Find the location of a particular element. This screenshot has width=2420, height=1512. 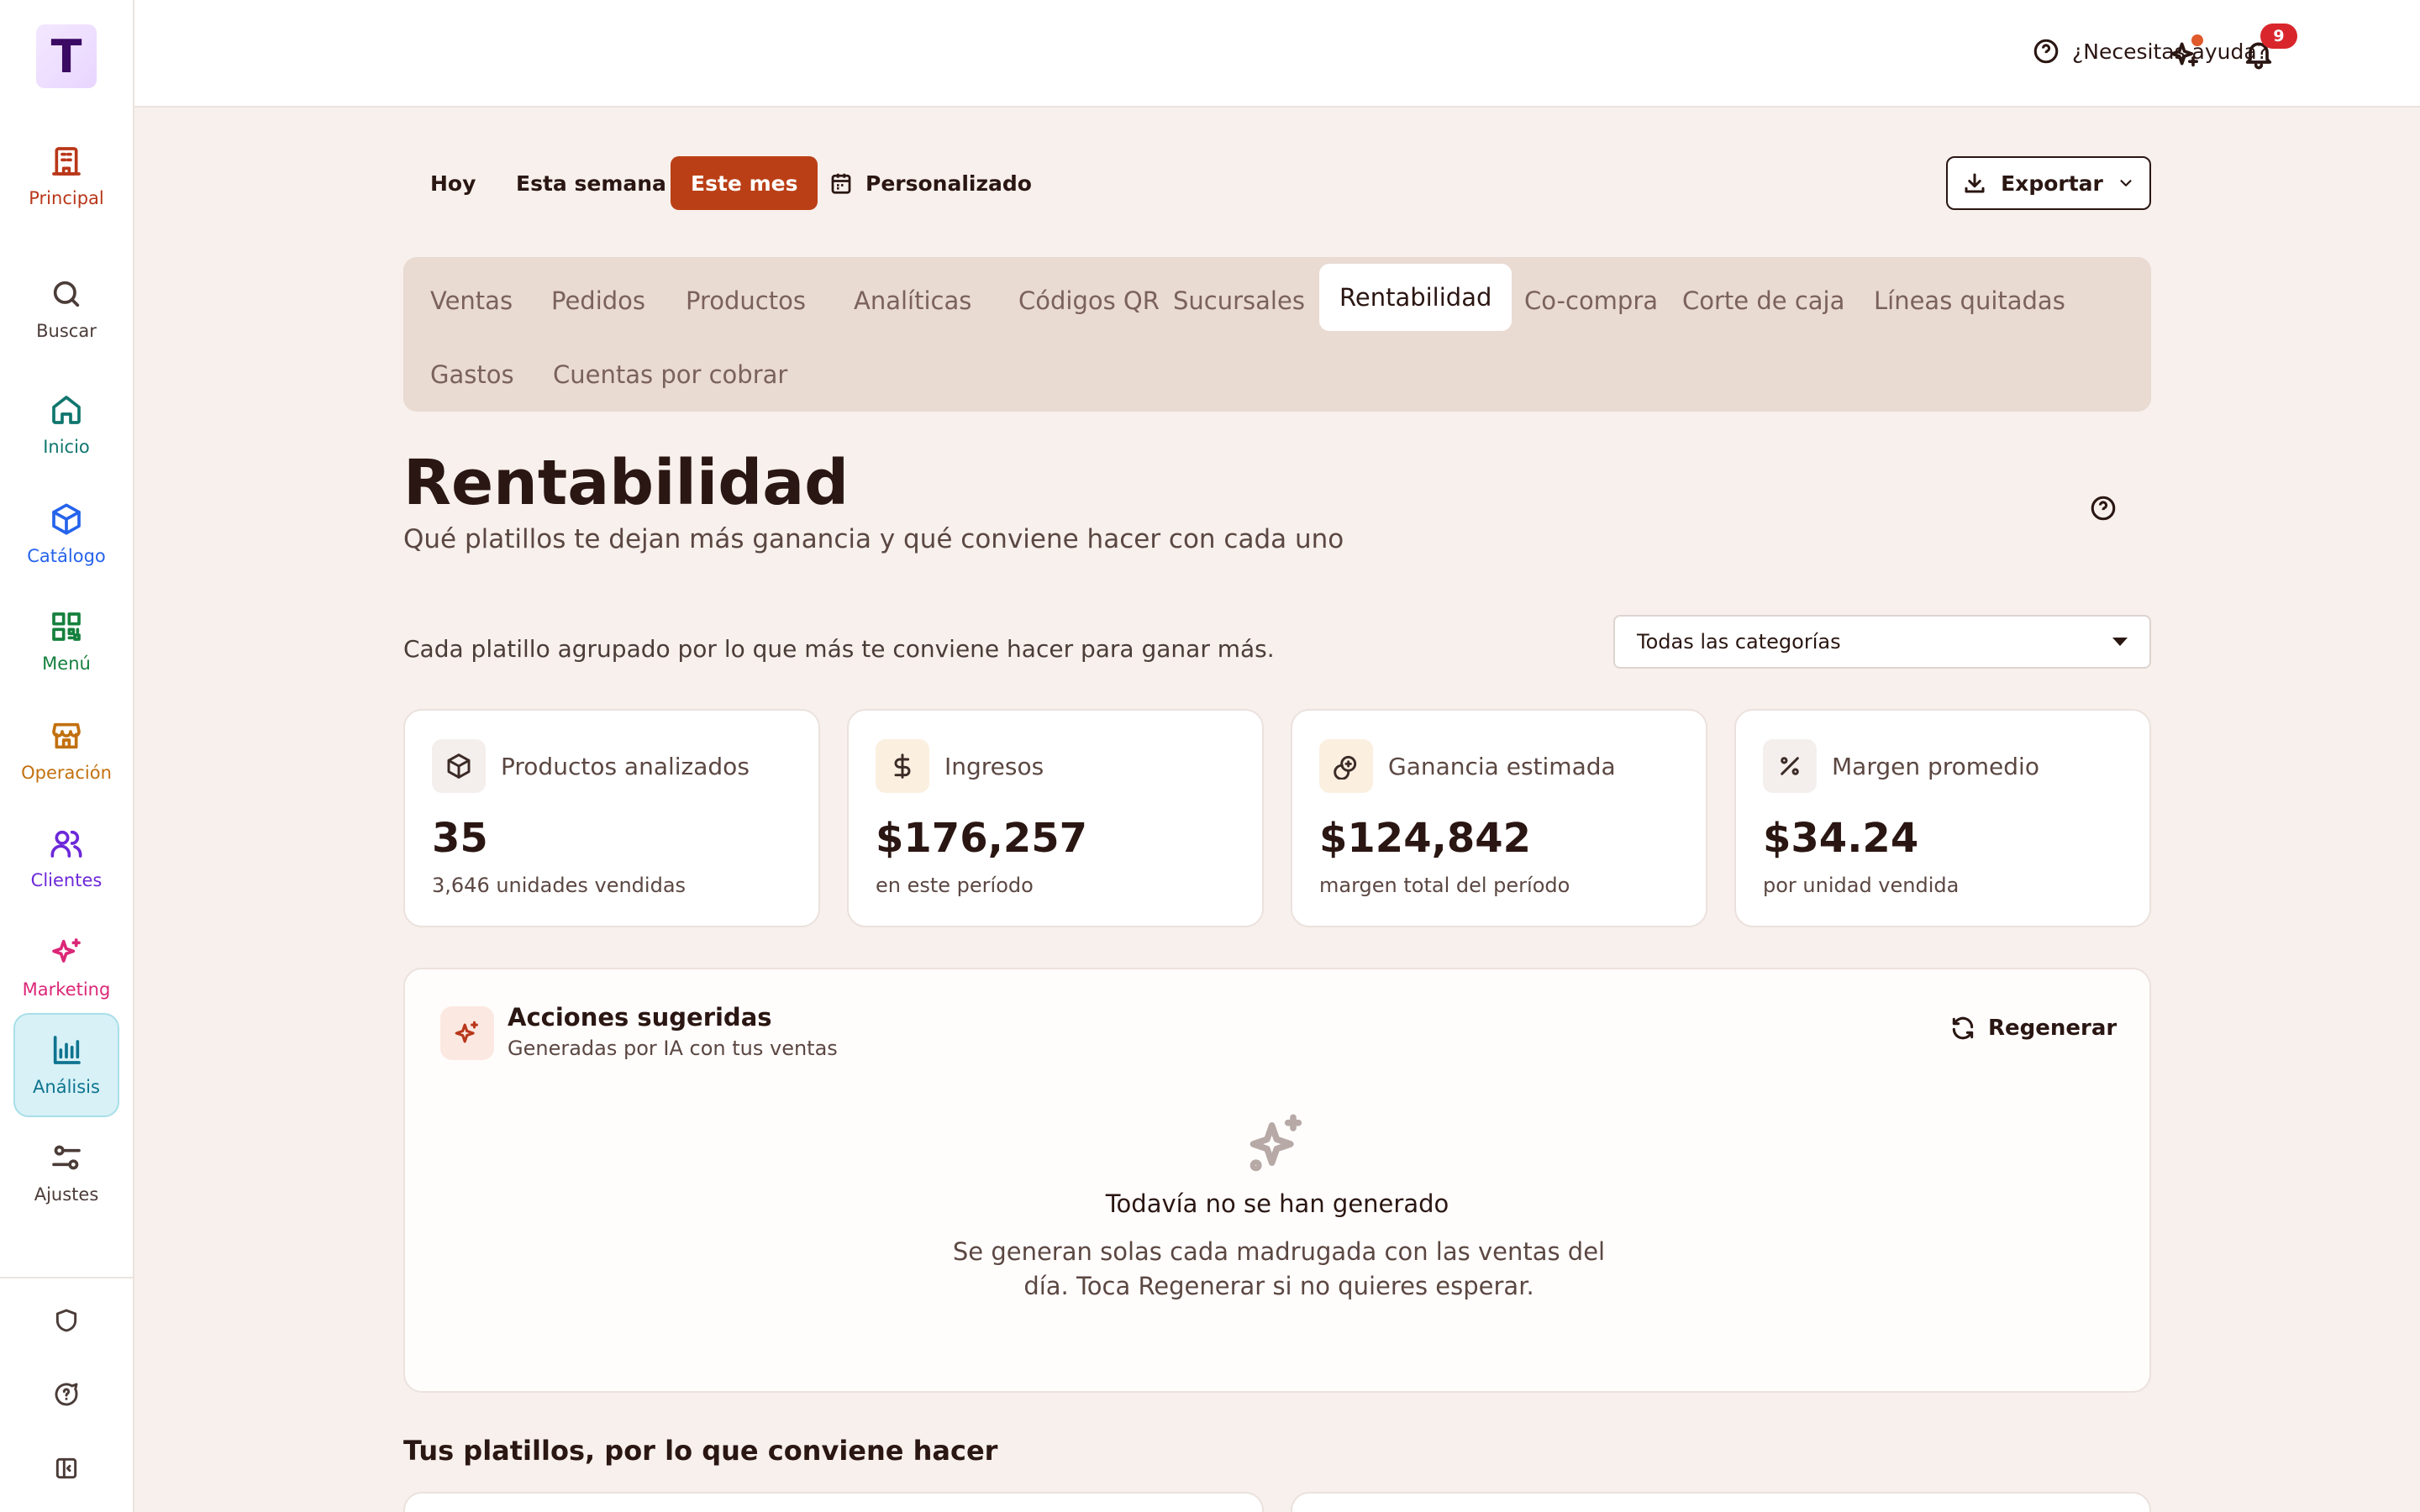

collapse-sidebar-button is located at coordinates (66, 1468).